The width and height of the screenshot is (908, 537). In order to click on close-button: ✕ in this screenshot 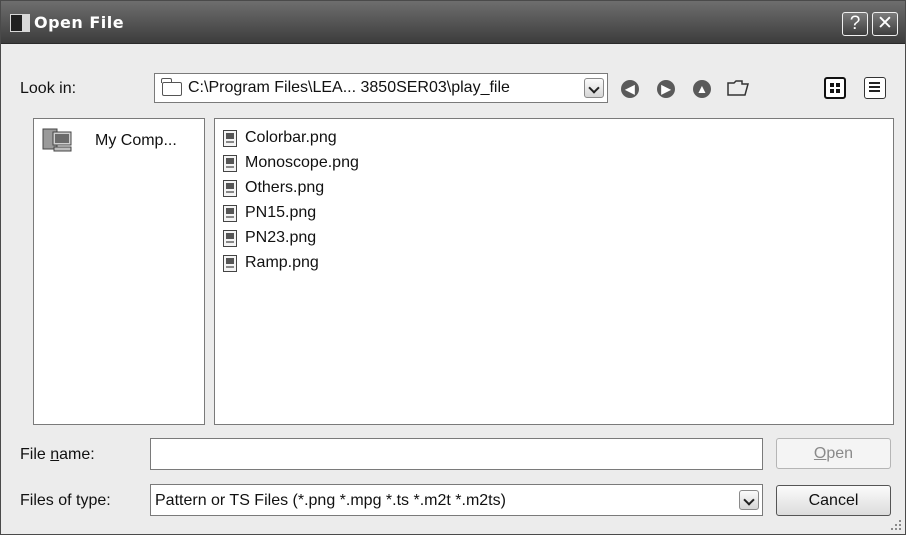, I will do `click(885, 24)`.